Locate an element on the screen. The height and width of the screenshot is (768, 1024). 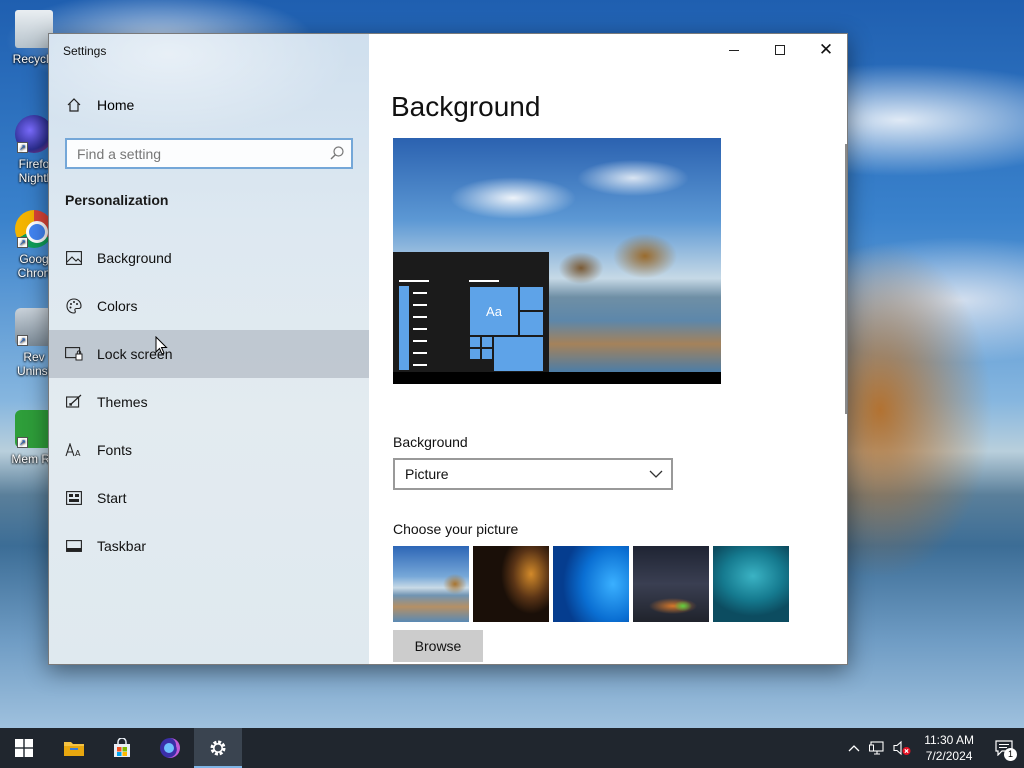
taskbar-microsoft-store is located at coordinates (122, 748).